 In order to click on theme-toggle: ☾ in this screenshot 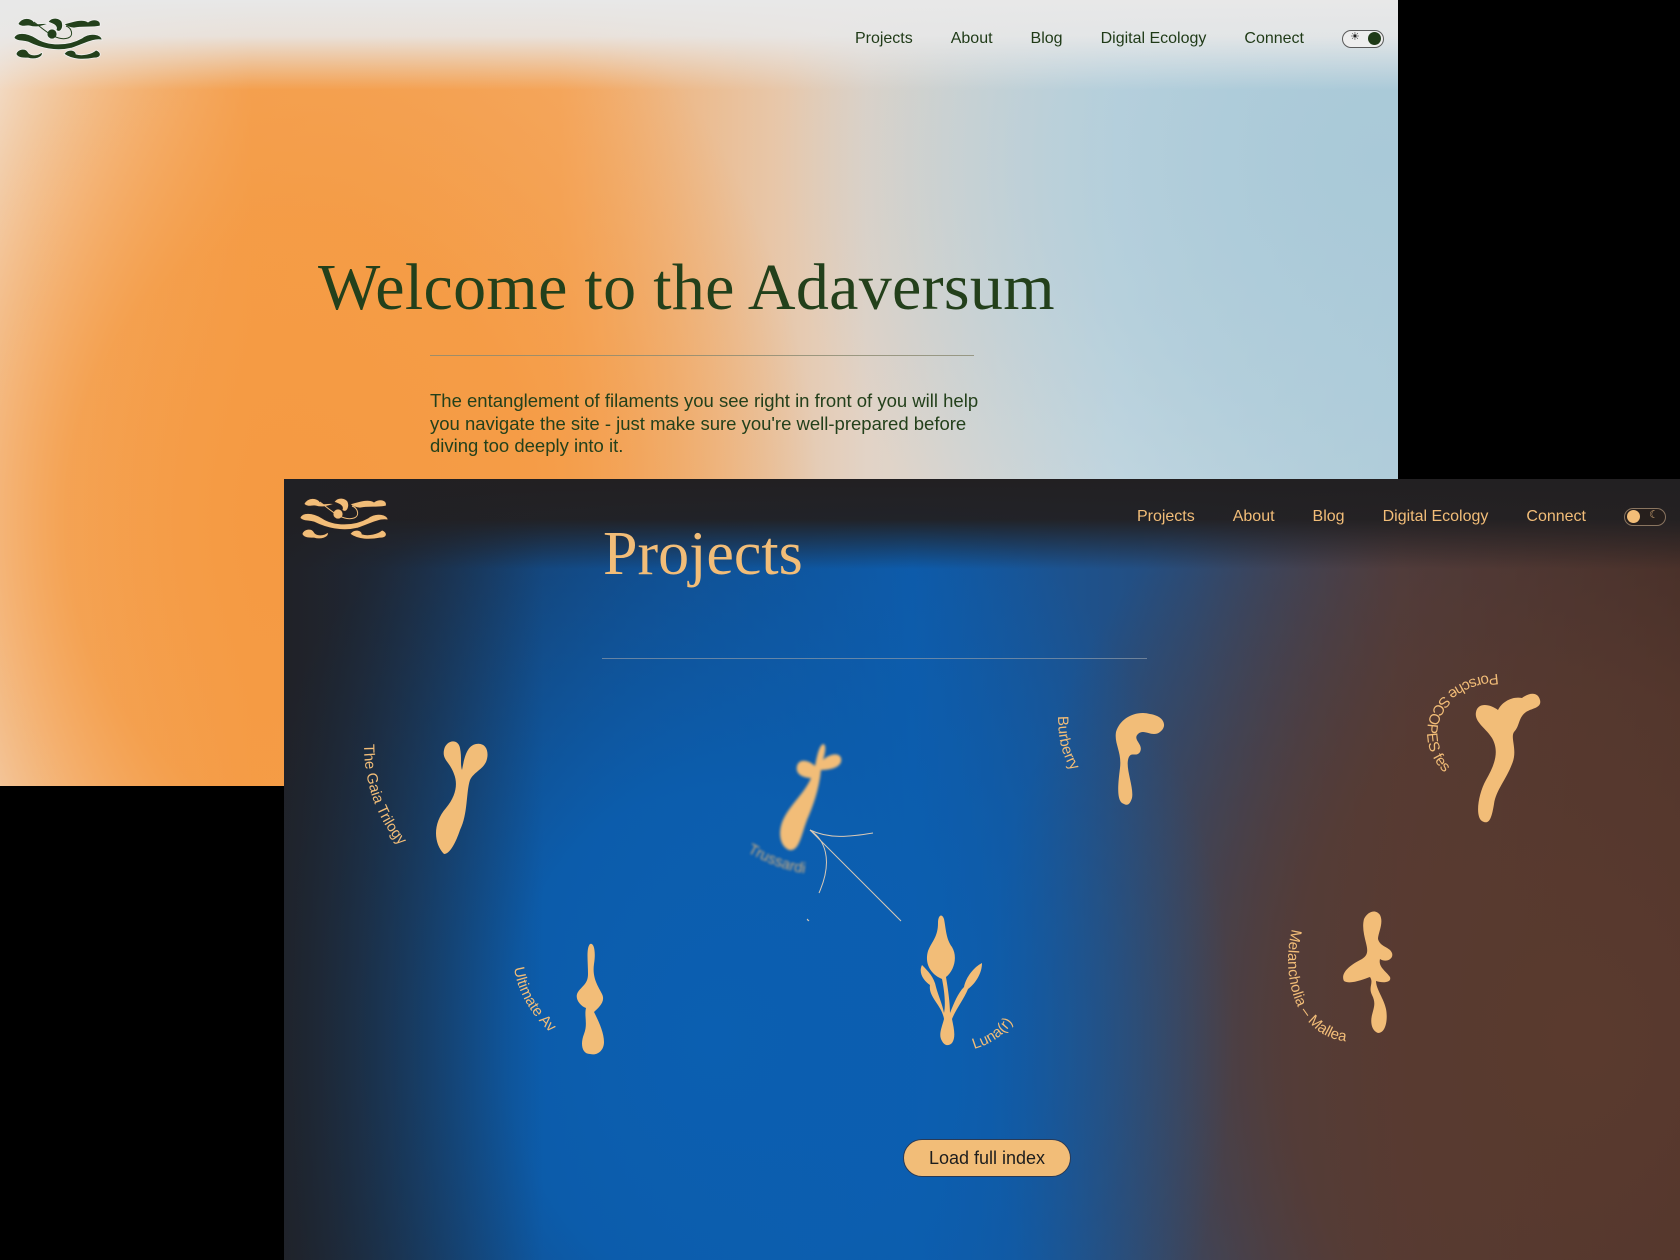, I will do `click(1645, 517)`.